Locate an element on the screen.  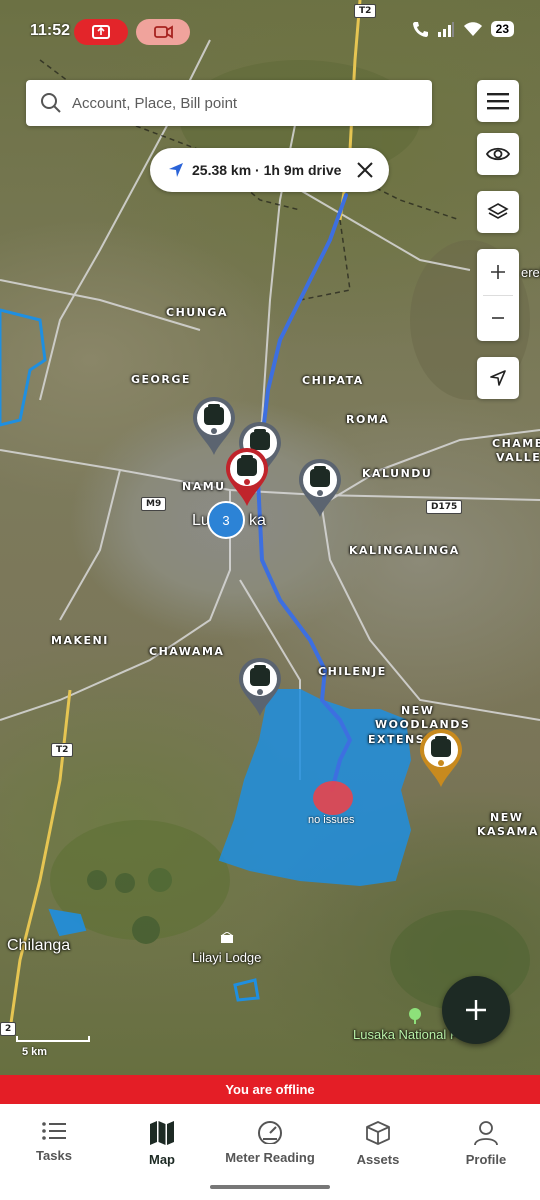
layers-button is located at coordinates (498, 212).